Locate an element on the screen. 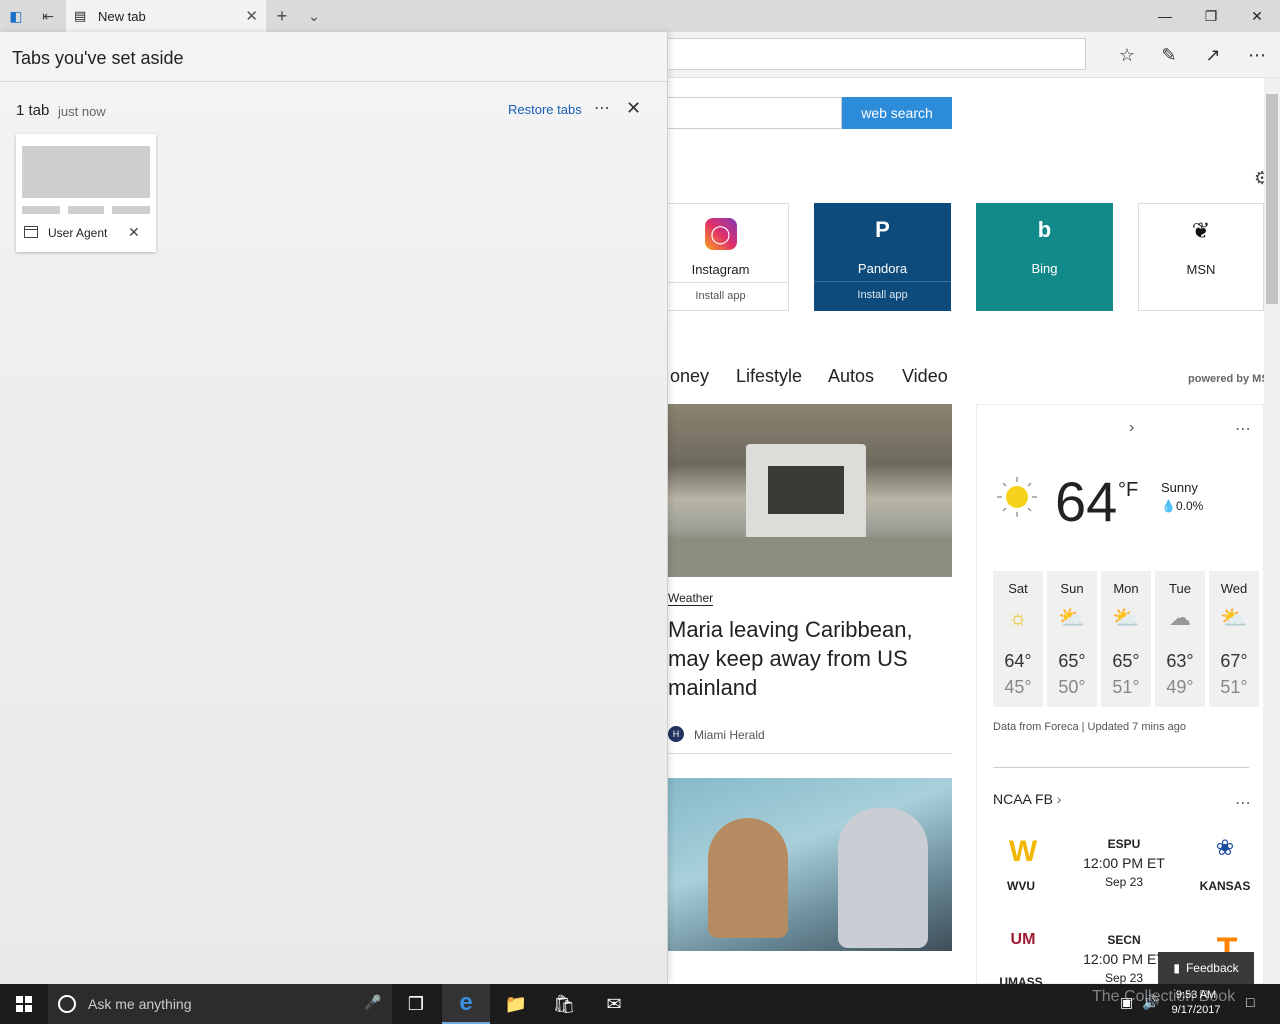  file-explorer-icon: 📁 is located at coordinates (516, 1004).